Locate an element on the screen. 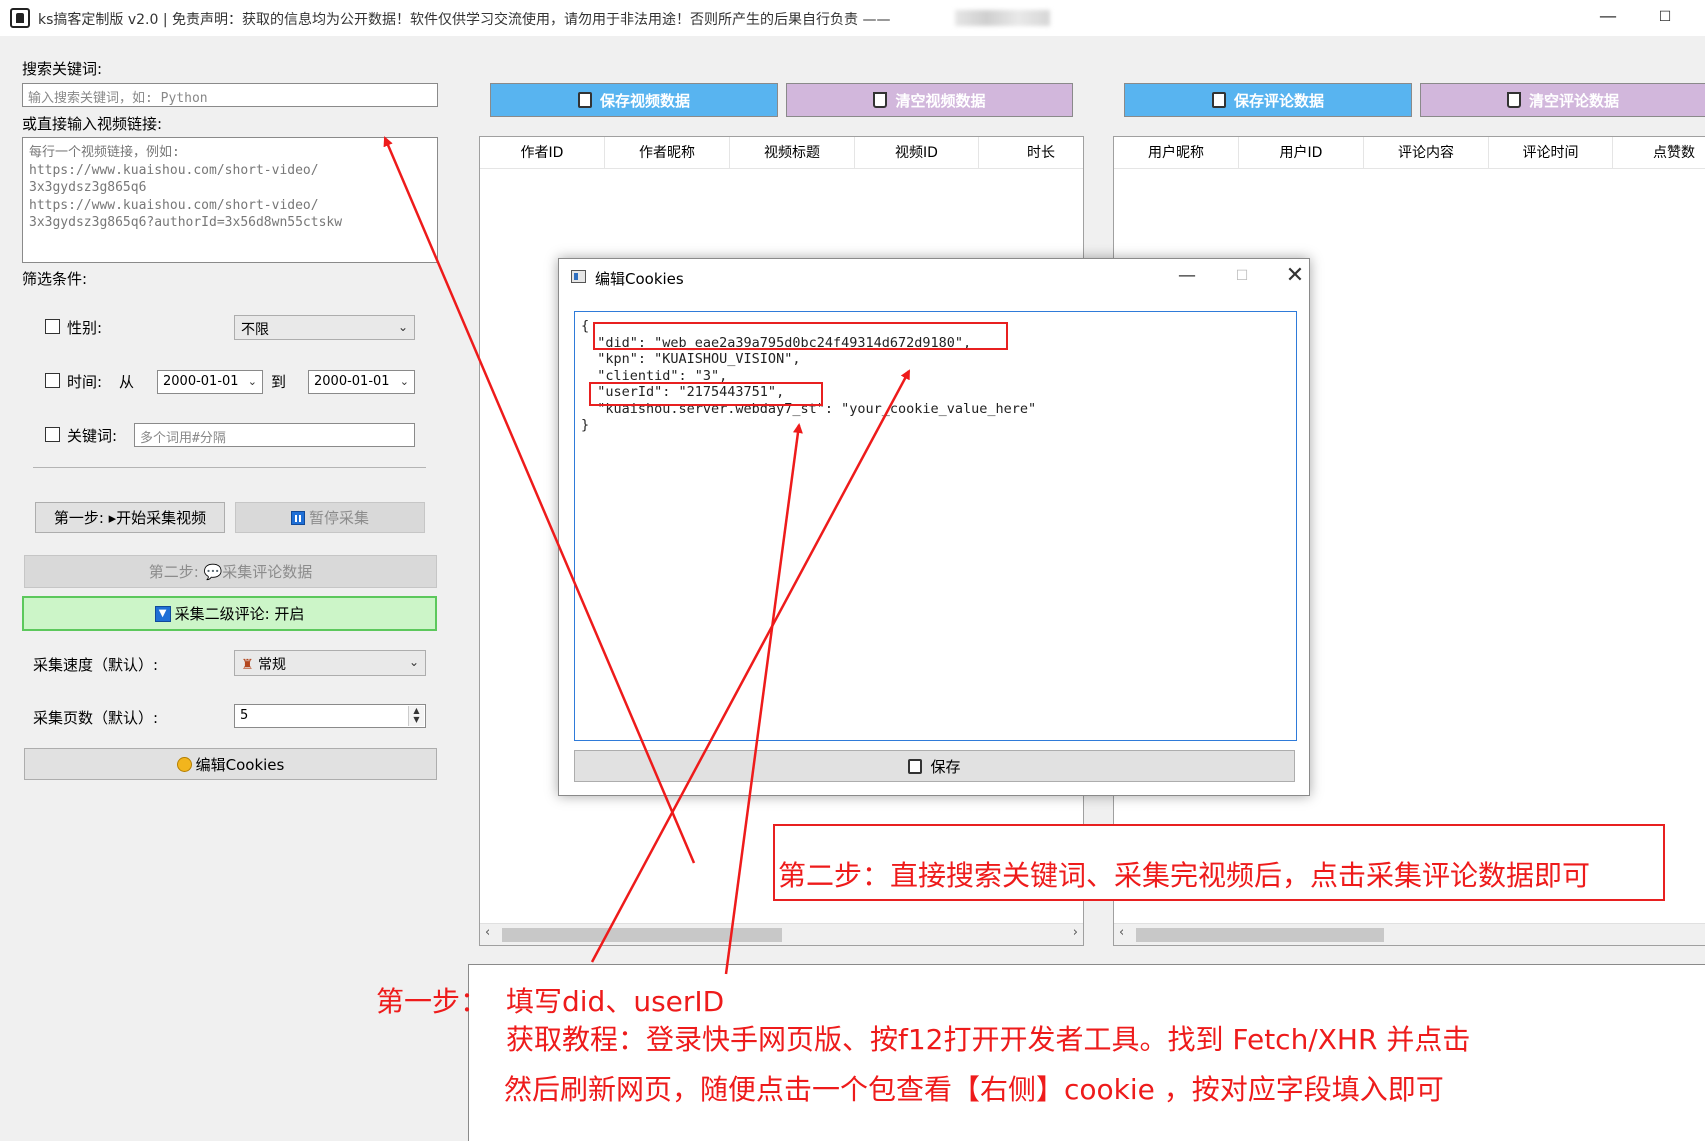 The height and width of the screenshot is (1141, 1705). arrow-to-userid-field is located at coordinates (763, 699).